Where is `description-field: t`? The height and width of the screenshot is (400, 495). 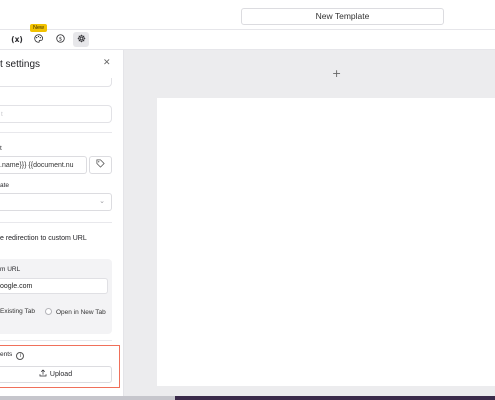 description-field: t is located at coordinates (56, 114).